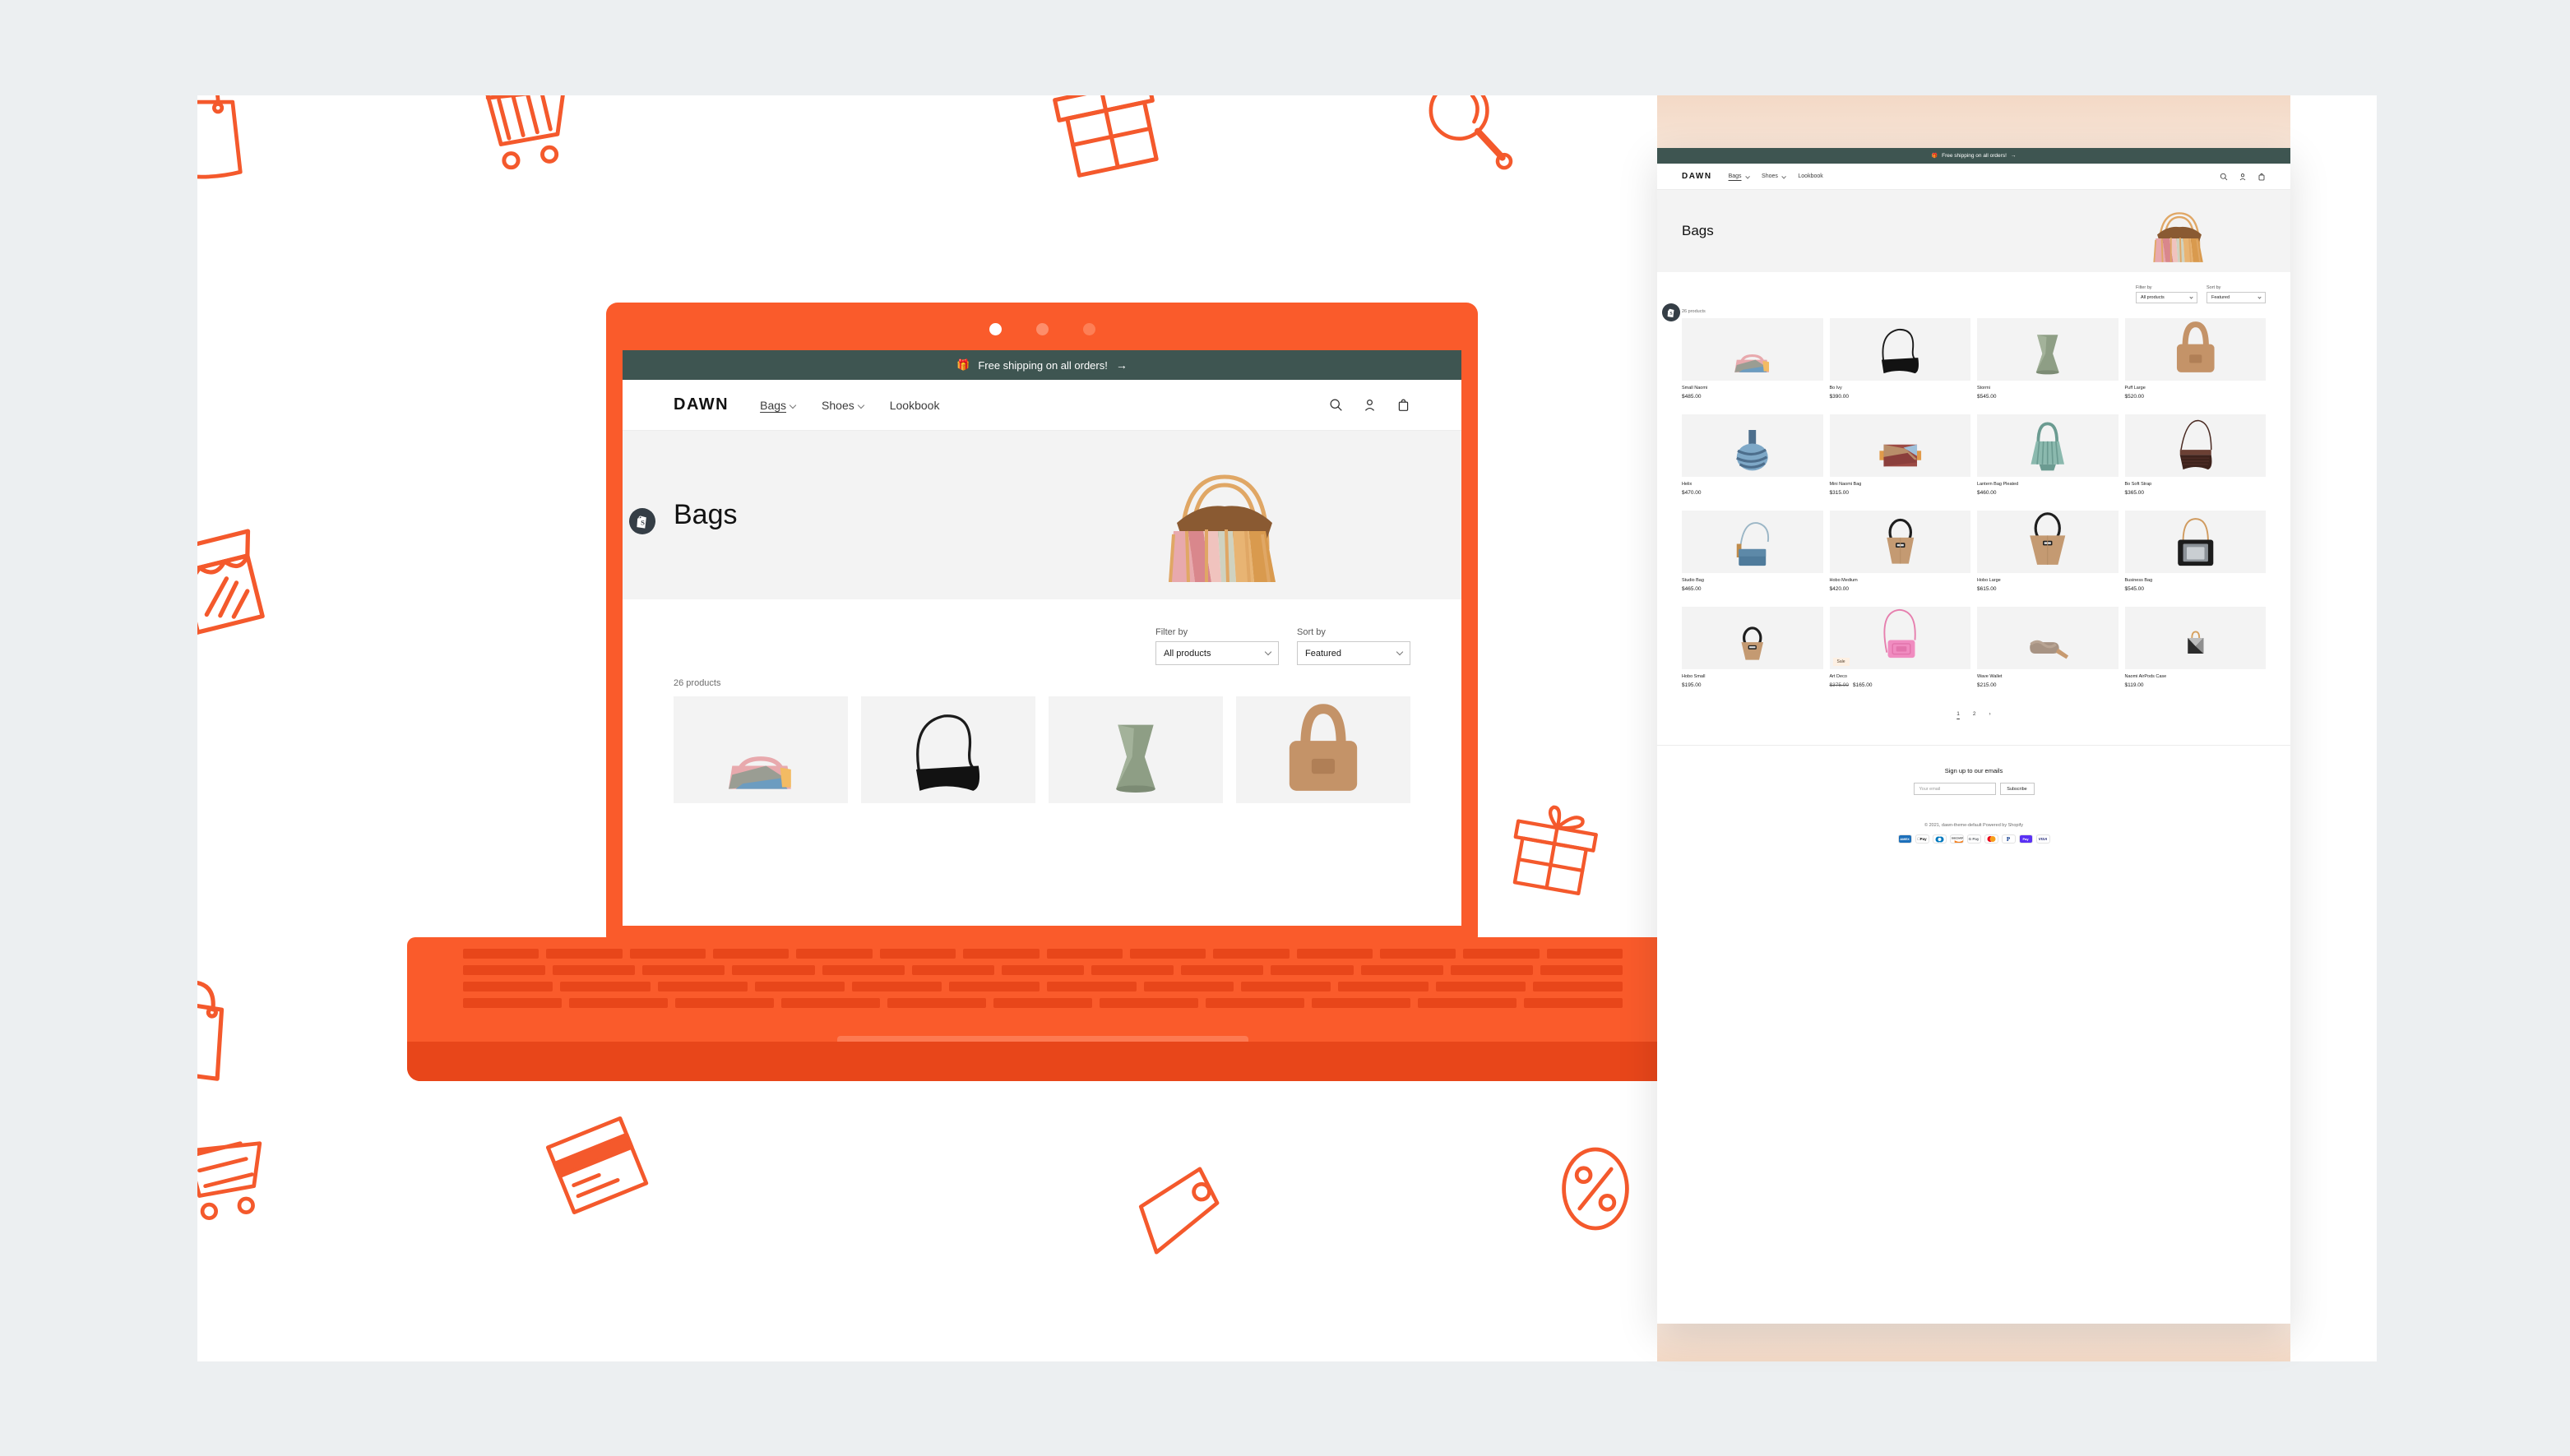 The width and height of the screenshot is (2570, 1456). Describe the element at coordinates (1752, 455) in the screenshot. I see `product-card: Helix $470.00` at that location.